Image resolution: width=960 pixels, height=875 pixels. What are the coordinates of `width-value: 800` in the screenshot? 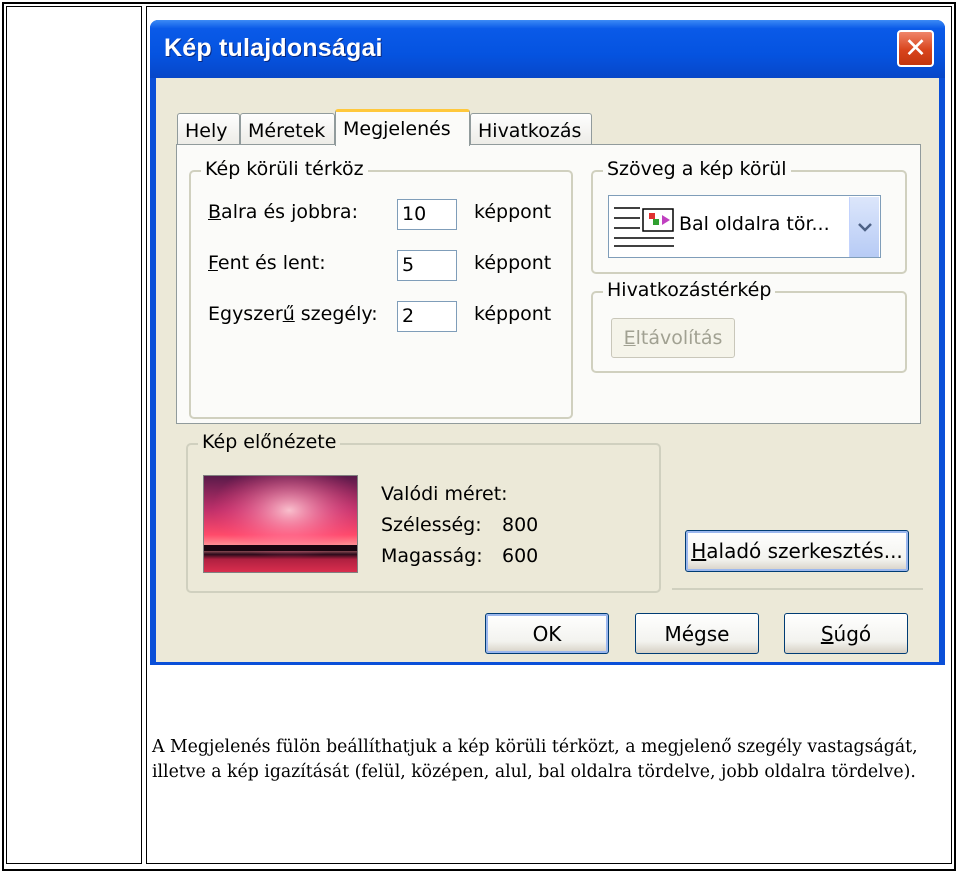 It's located at (520, 525).